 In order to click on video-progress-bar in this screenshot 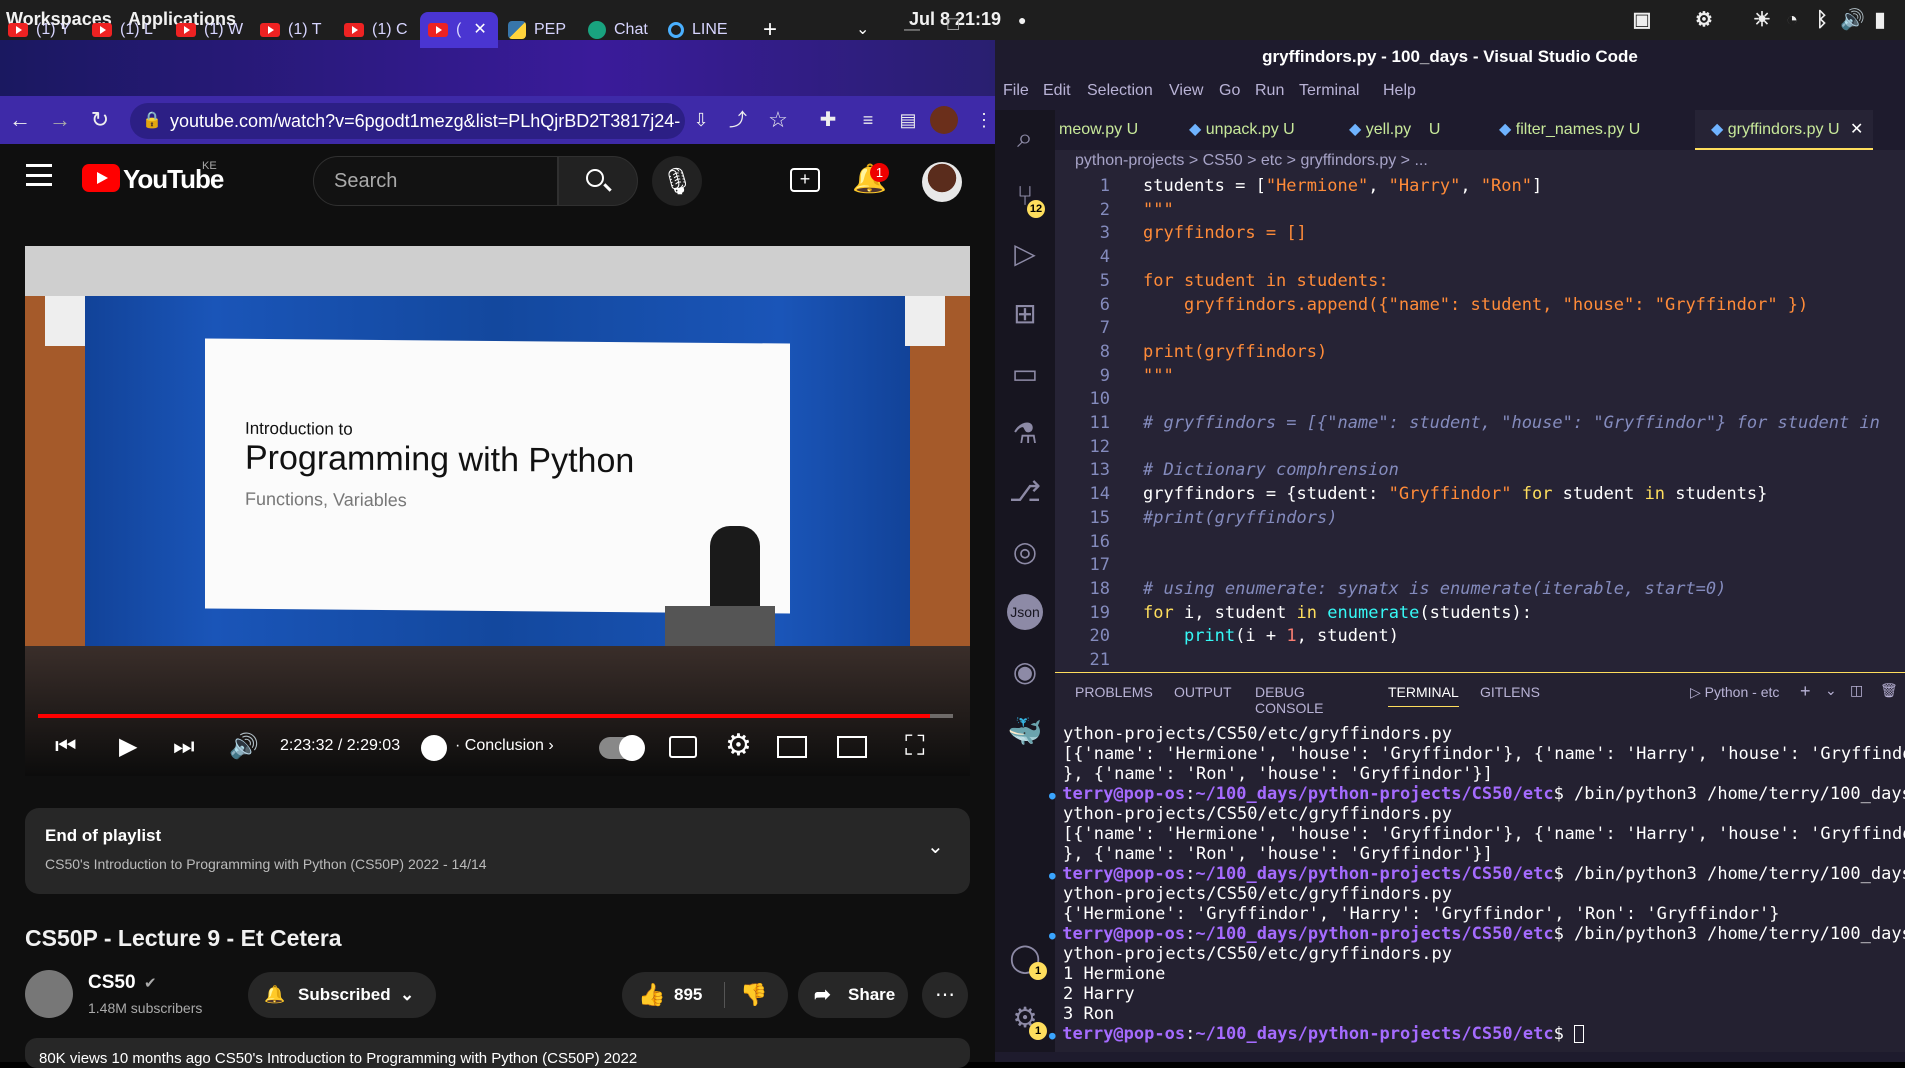, I will do `click(495, 716)`.